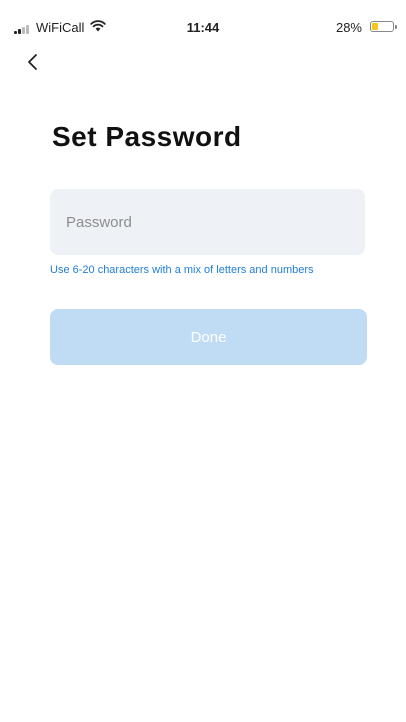  I want to click on battery-level, so click(375, 26).